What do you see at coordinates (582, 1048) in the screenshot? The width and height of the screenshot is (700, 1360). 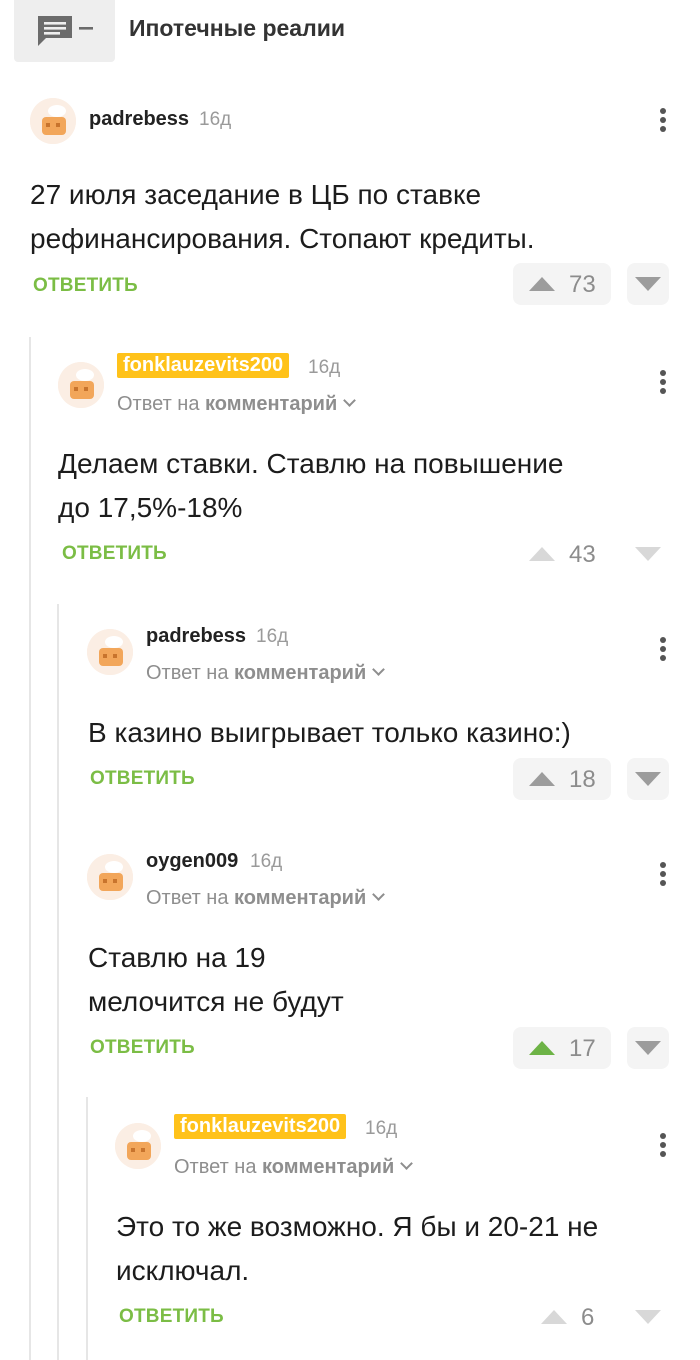 I see `rating-count: 17` at bounding box center [582, 1048].